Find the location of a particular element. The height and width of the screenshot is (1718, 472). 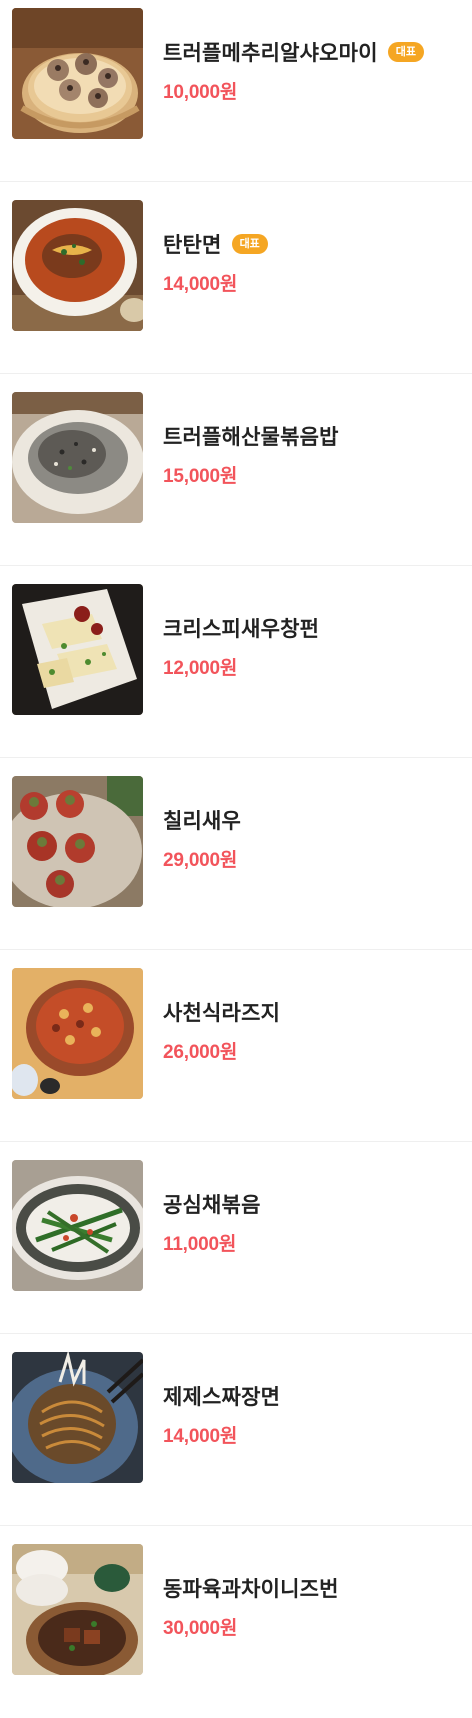

menu-item-name: 사천식라즈지 is located at coordinates (222, 1013).